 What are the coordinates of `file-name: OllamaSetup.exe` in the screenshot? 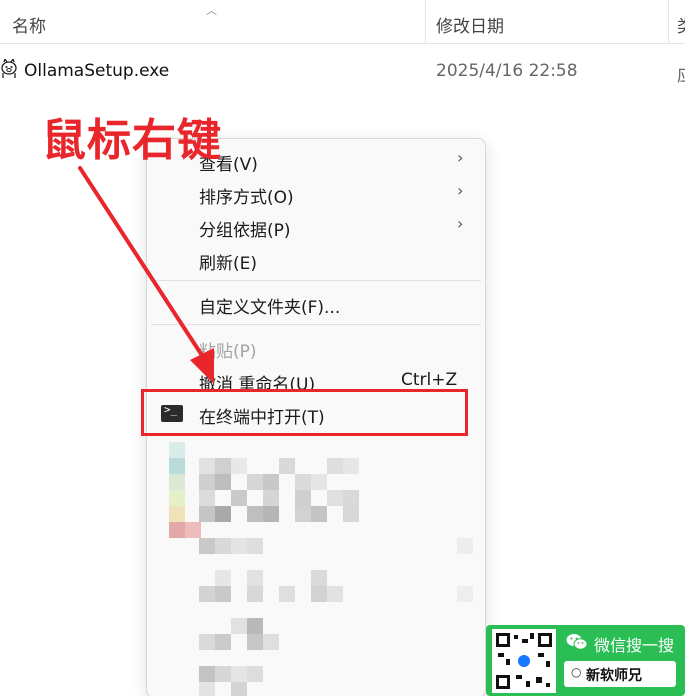 It's located at (97, 71).